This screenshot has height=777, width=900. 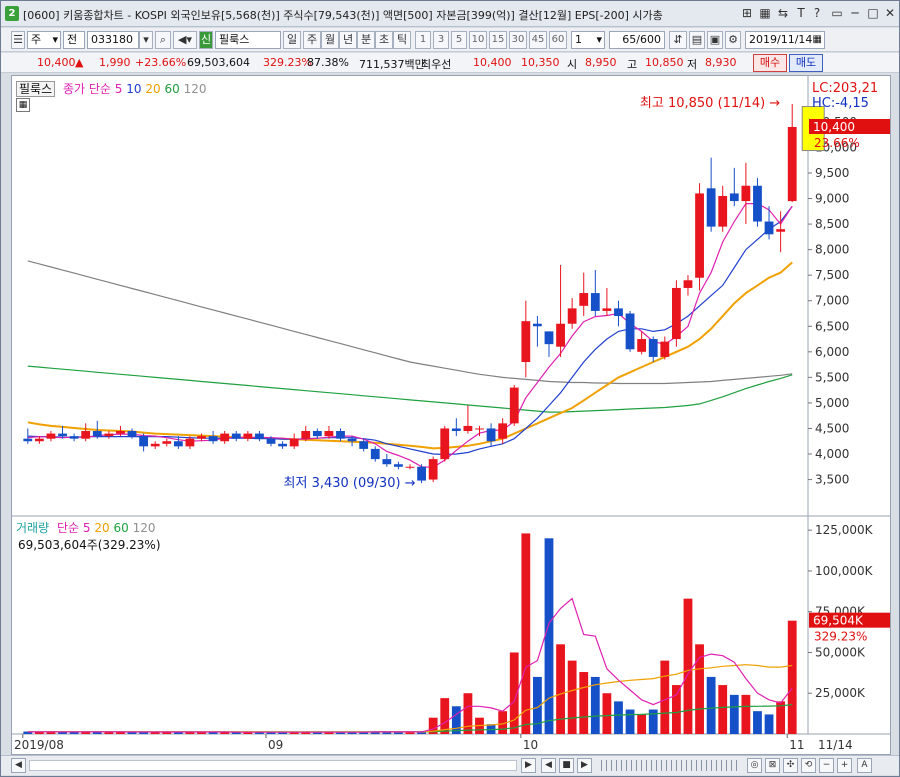 I want to click on list-icon: ☰, so click(x=18, y=40).